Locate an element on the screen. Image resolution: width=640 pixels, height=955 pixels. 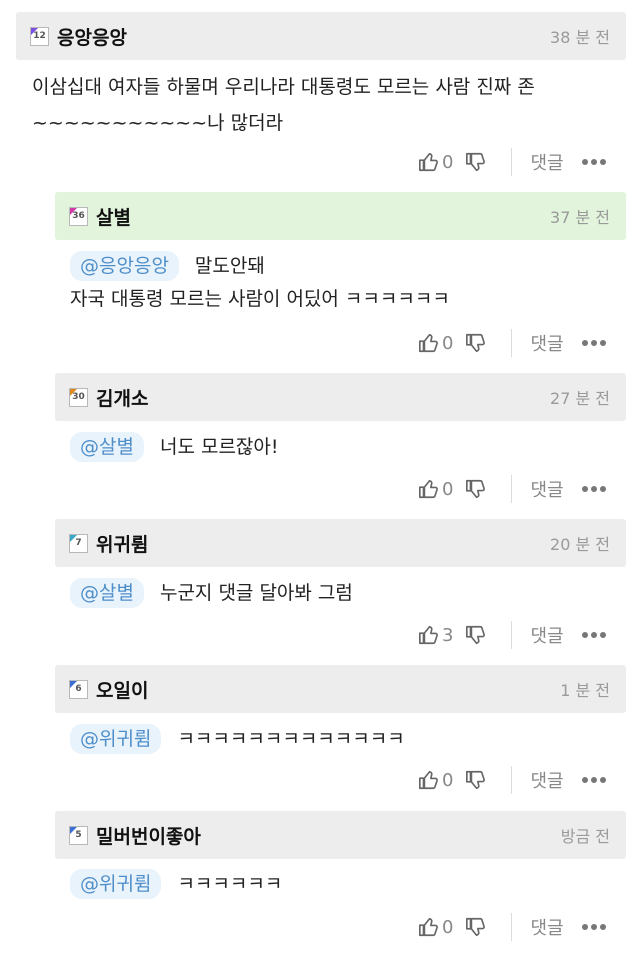
comment-text-line2: 자국 대통령 모르는 사람이 어딨어 ㅋㅋㅋㅋㅋㅋ is located at coordinates (260, 299).